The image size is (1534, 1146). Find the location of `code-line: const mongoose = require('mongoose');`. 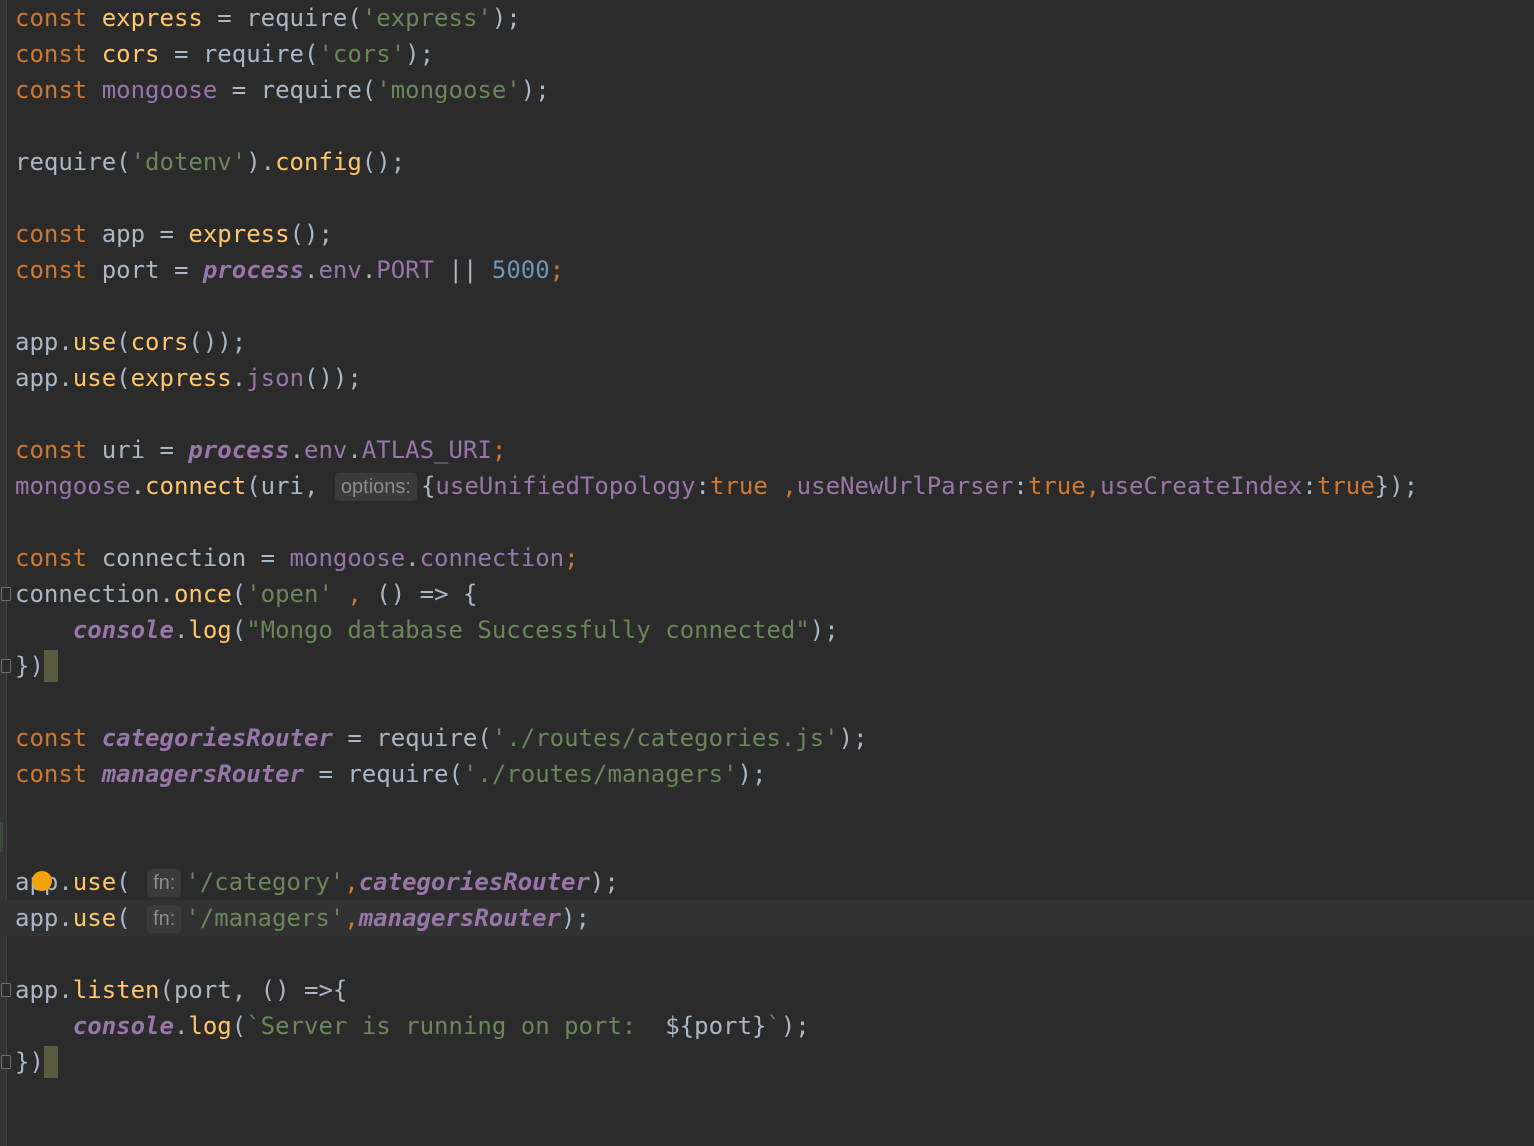

code-line: const mongoose = require('mongoose'); is located at coordinates (774, 90).